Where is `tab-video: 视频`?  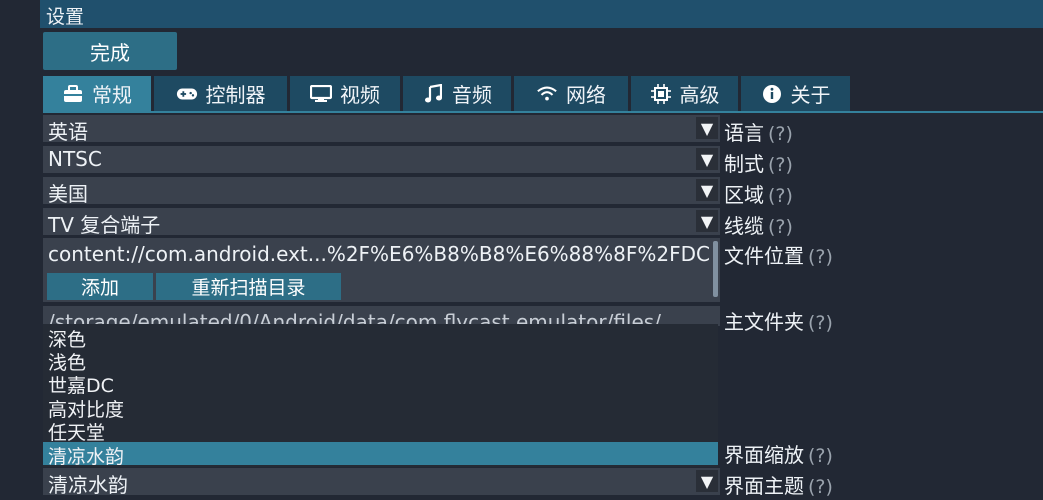
tab-video: 视频 is located at coordinates (345, 93).